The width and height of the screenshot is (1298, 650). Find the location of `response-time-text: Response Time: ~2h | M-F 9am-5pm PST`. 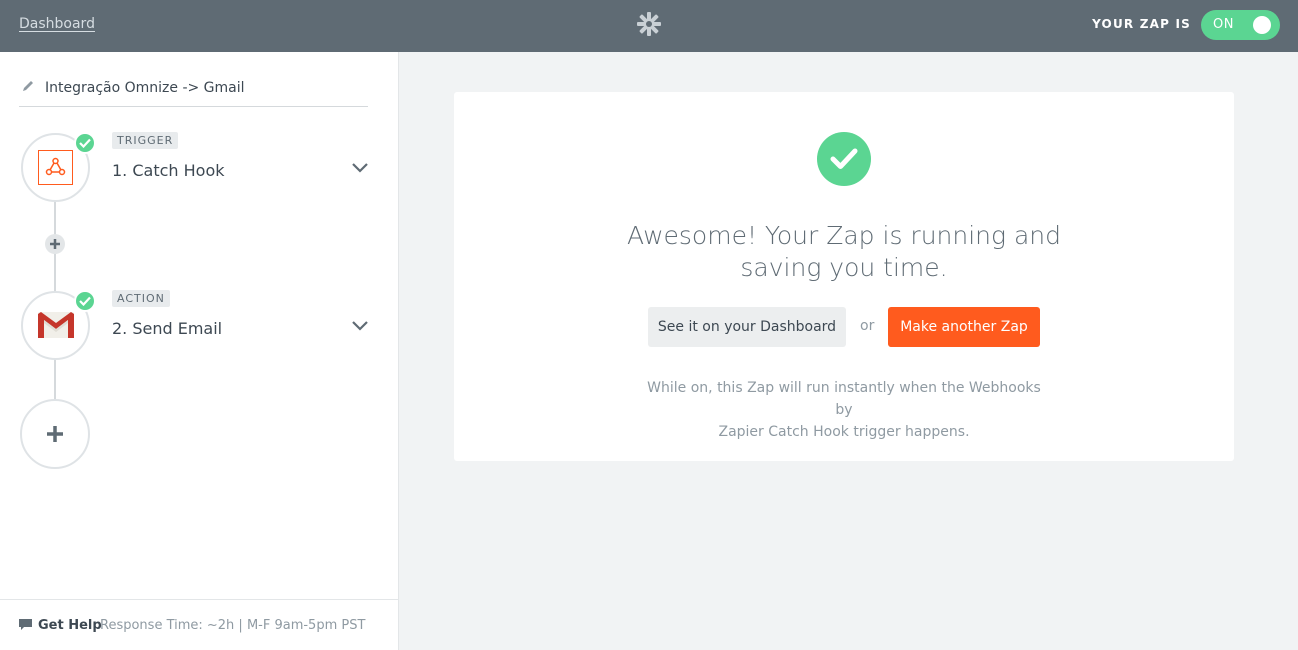

response-time-text: Response Time: ~2h | M-F 9am-5pm PST is located at coordinates (233, 625).